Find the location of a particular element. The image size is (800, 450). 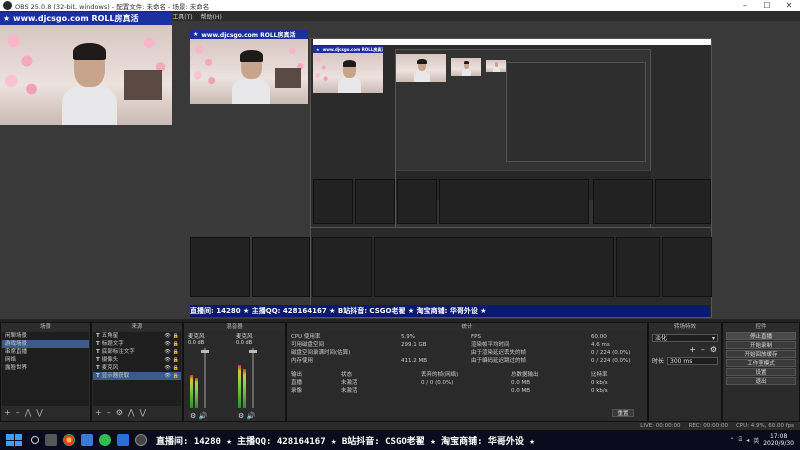

cpu-status: CPU: 4.9%, 60.00 fps is located at coordinates (764, 426).